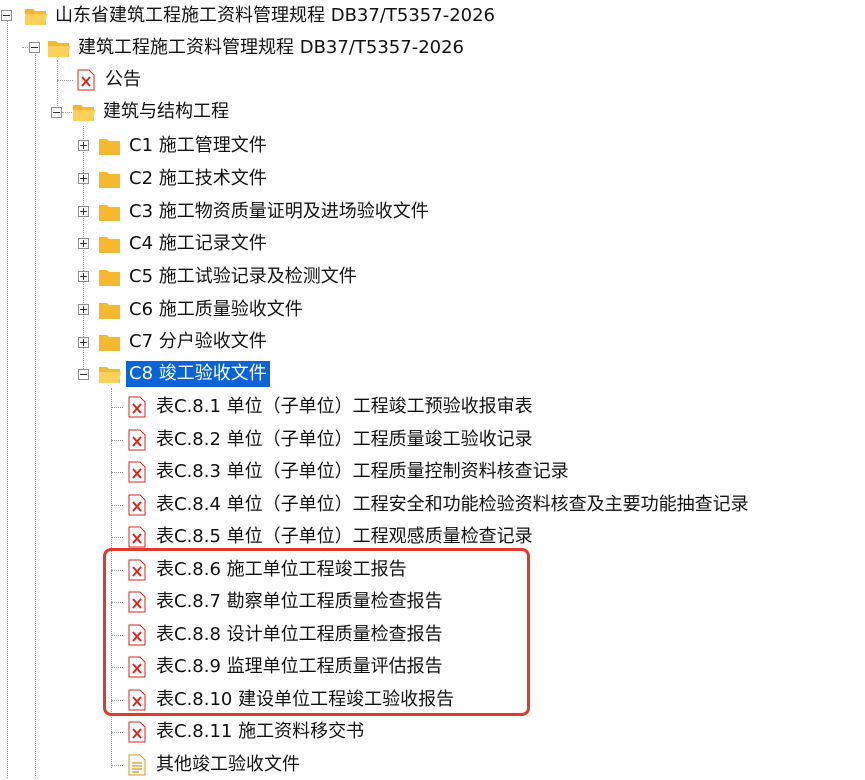 The height and width of the screenshot is (780, 865). What do you see at coordinates (35, 416) in the screenshot?
I see `tree-line-standard` at bounding box center [35, 416].